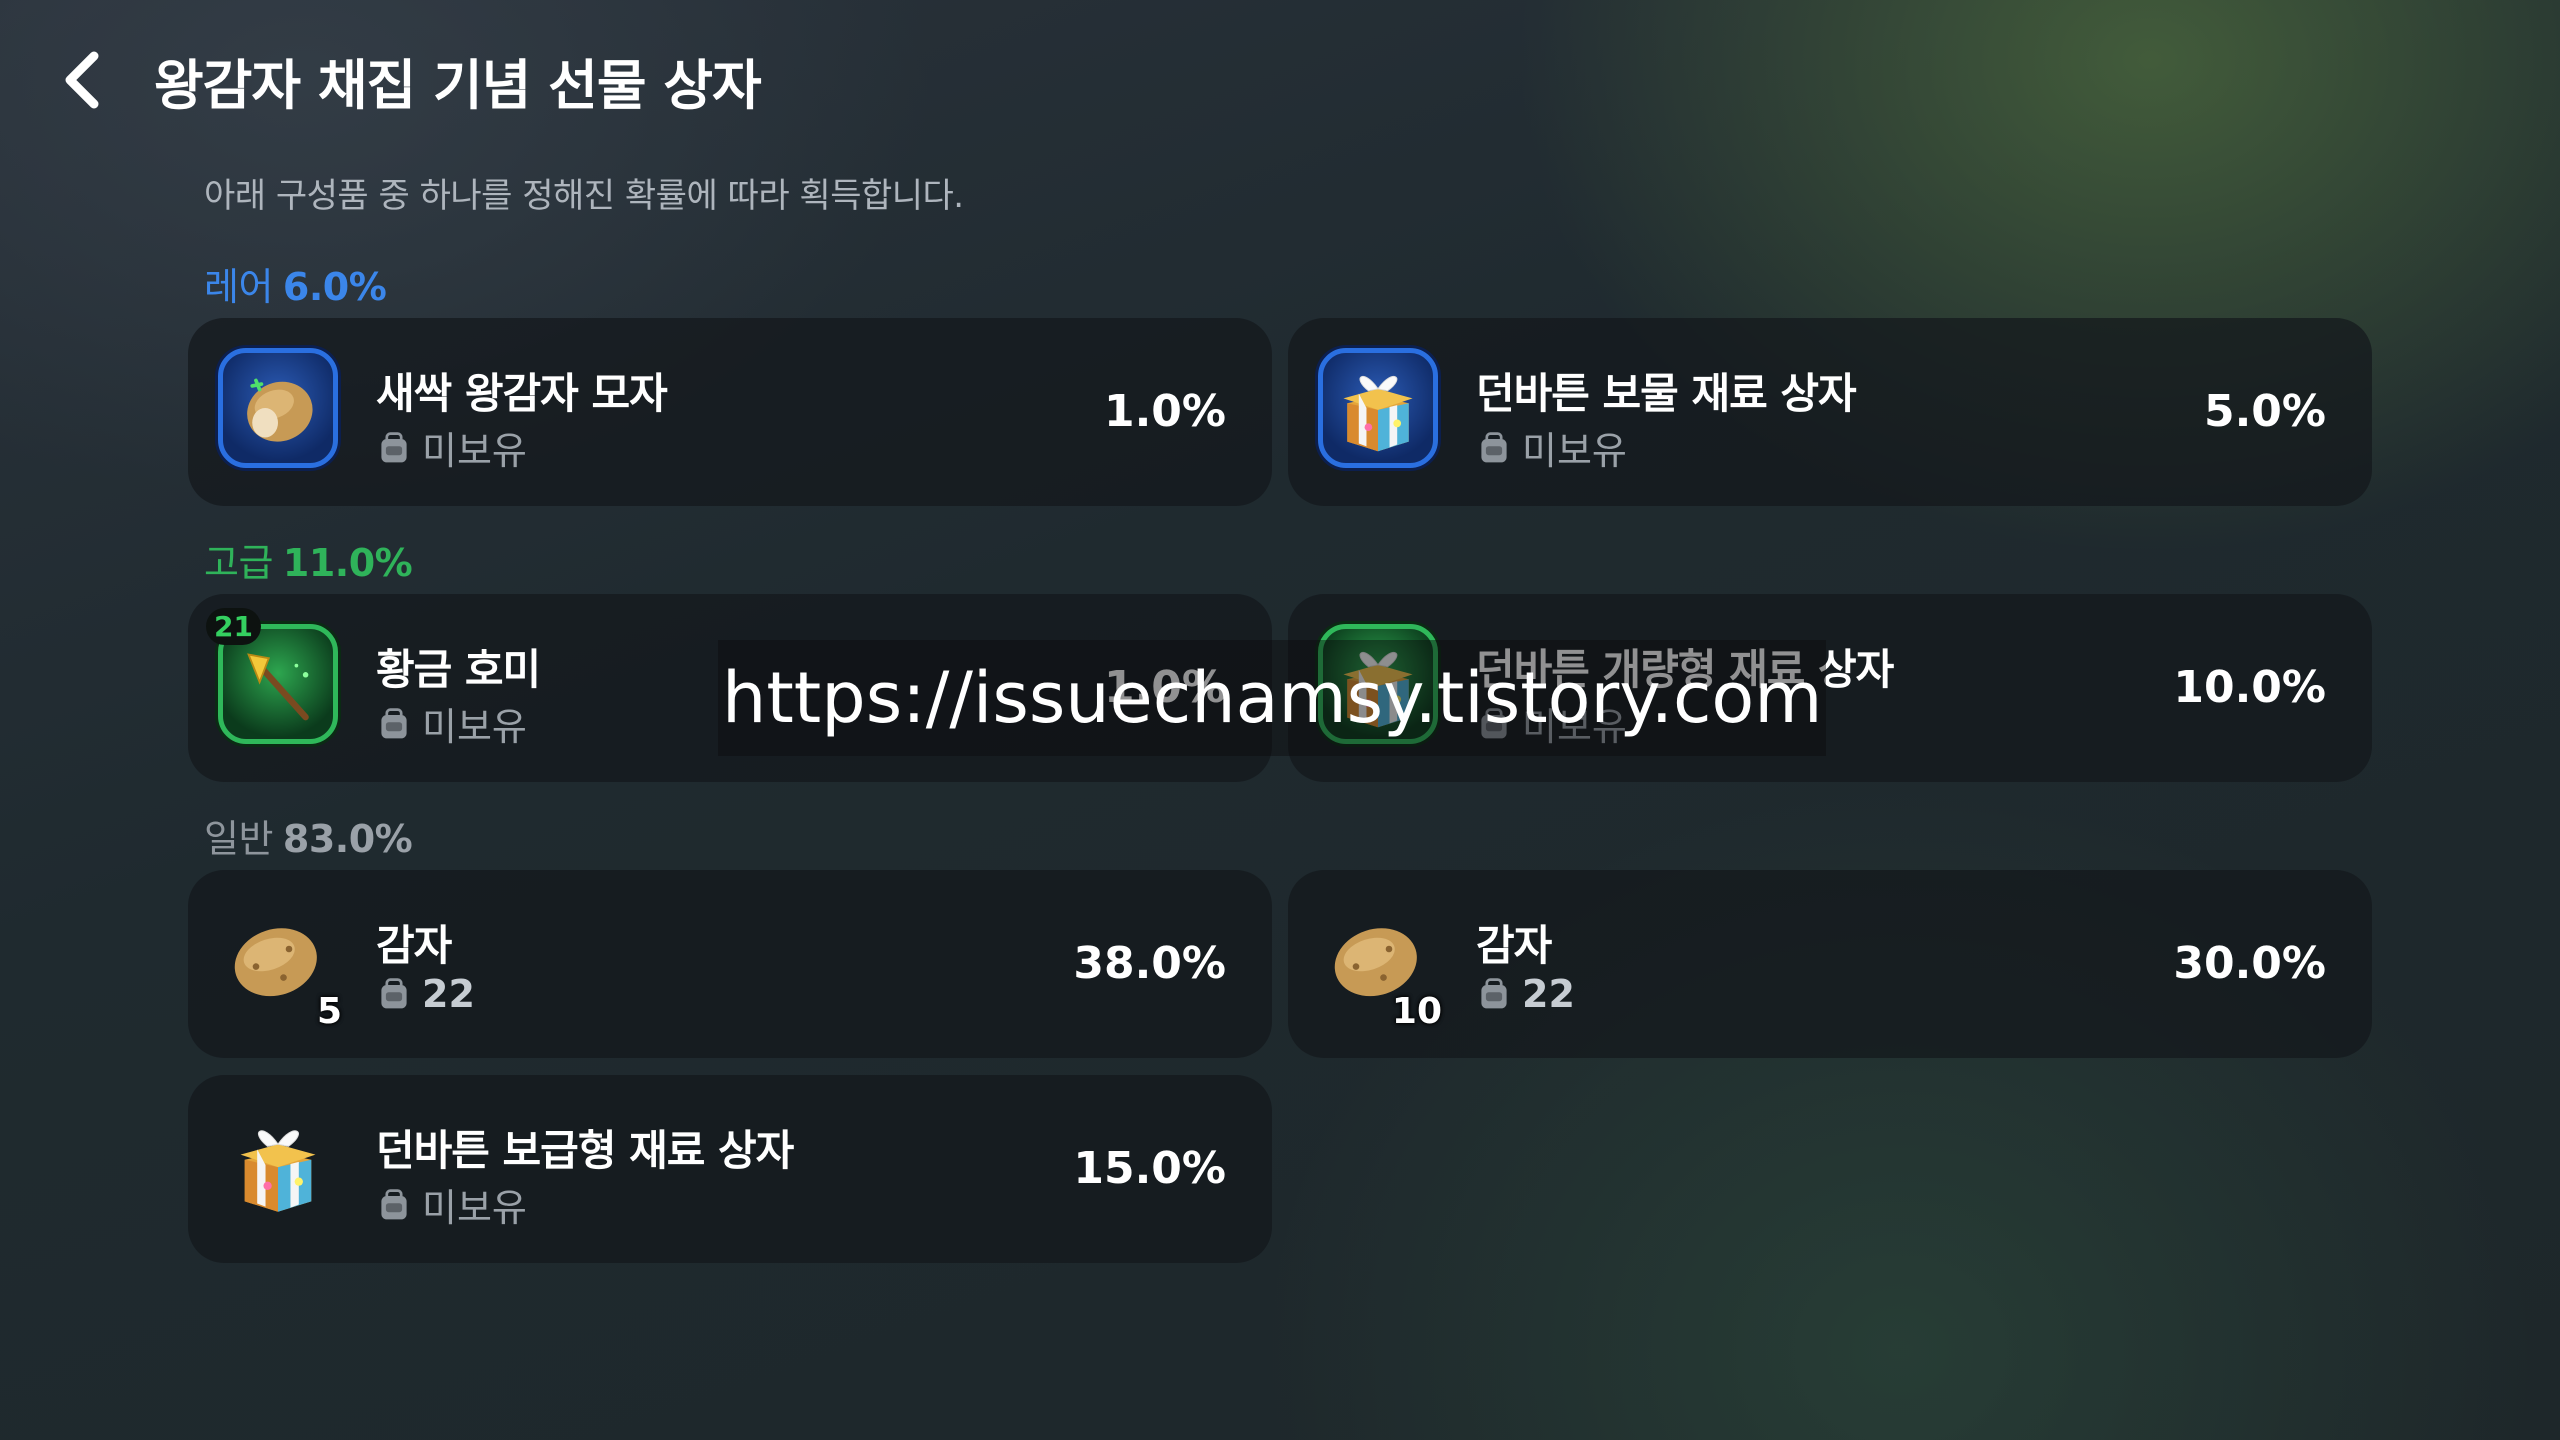 Image resolution: width=2560 pixels, height=1440 pixels. I want to click on golden-hoe-icon, so click(278, 687).